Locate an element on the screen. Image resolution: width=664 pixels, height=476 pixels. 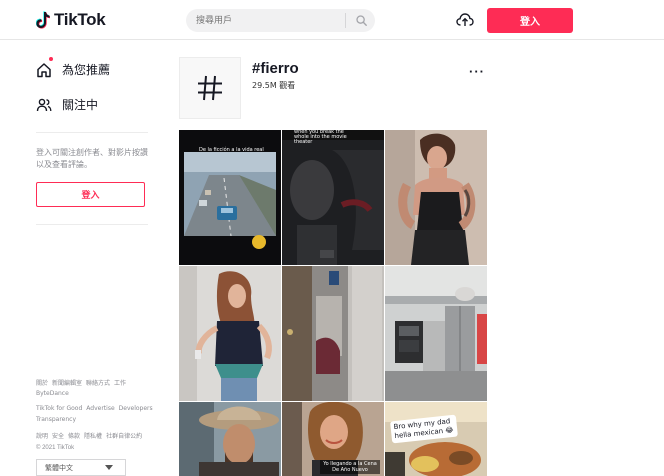
footer-link: 條款 is located at coordinates (74, 435).